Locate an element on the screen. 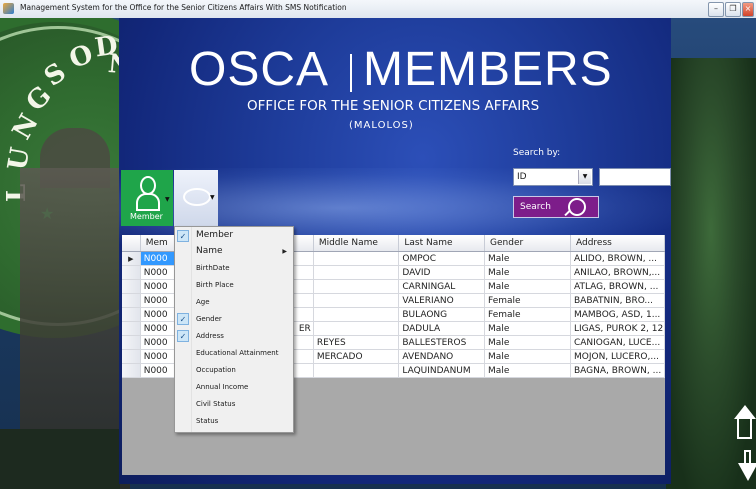 The image size is (756, 489). menu-item-occupation: Occupation is located at coordinates (234, 371).